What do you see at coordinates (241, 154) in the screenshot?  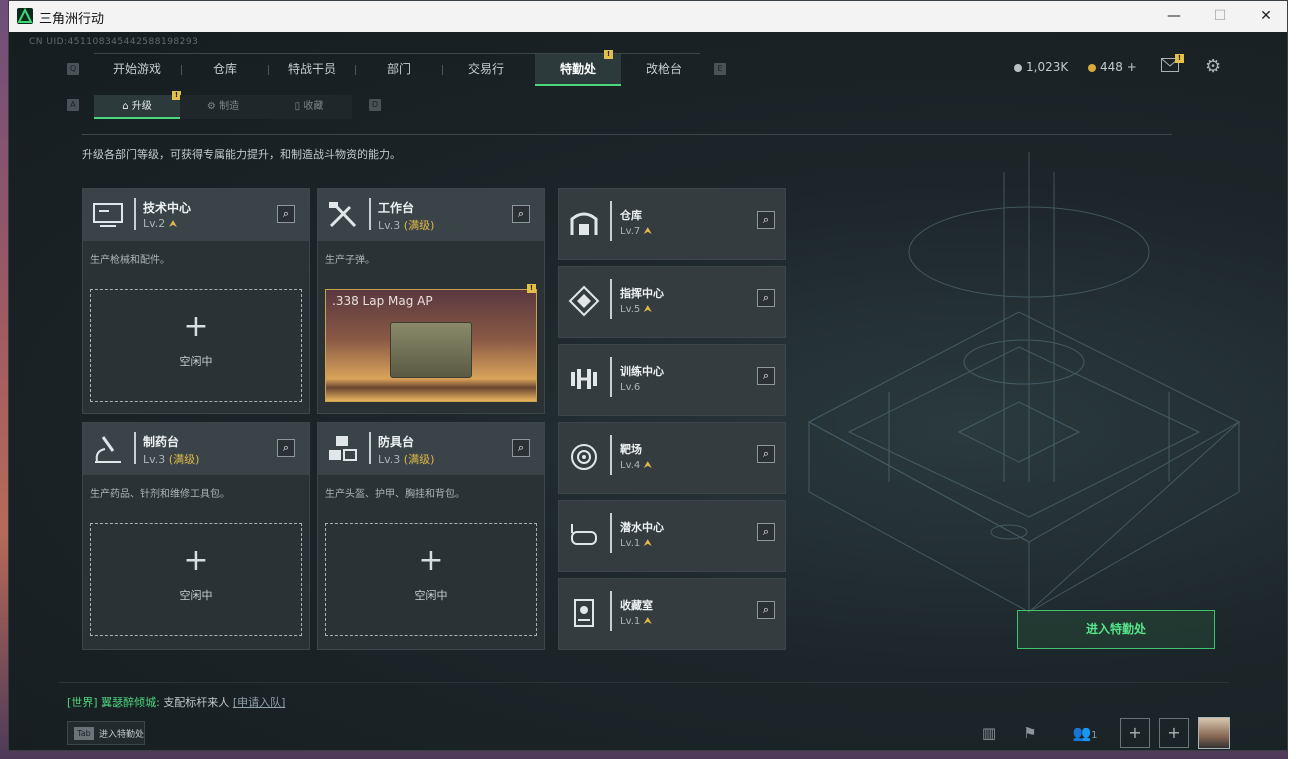 I see `page-description: 升级各部门等级，可获得专属能力提升，和制造战斗物资的能力。` at bounding box center [241, 154].